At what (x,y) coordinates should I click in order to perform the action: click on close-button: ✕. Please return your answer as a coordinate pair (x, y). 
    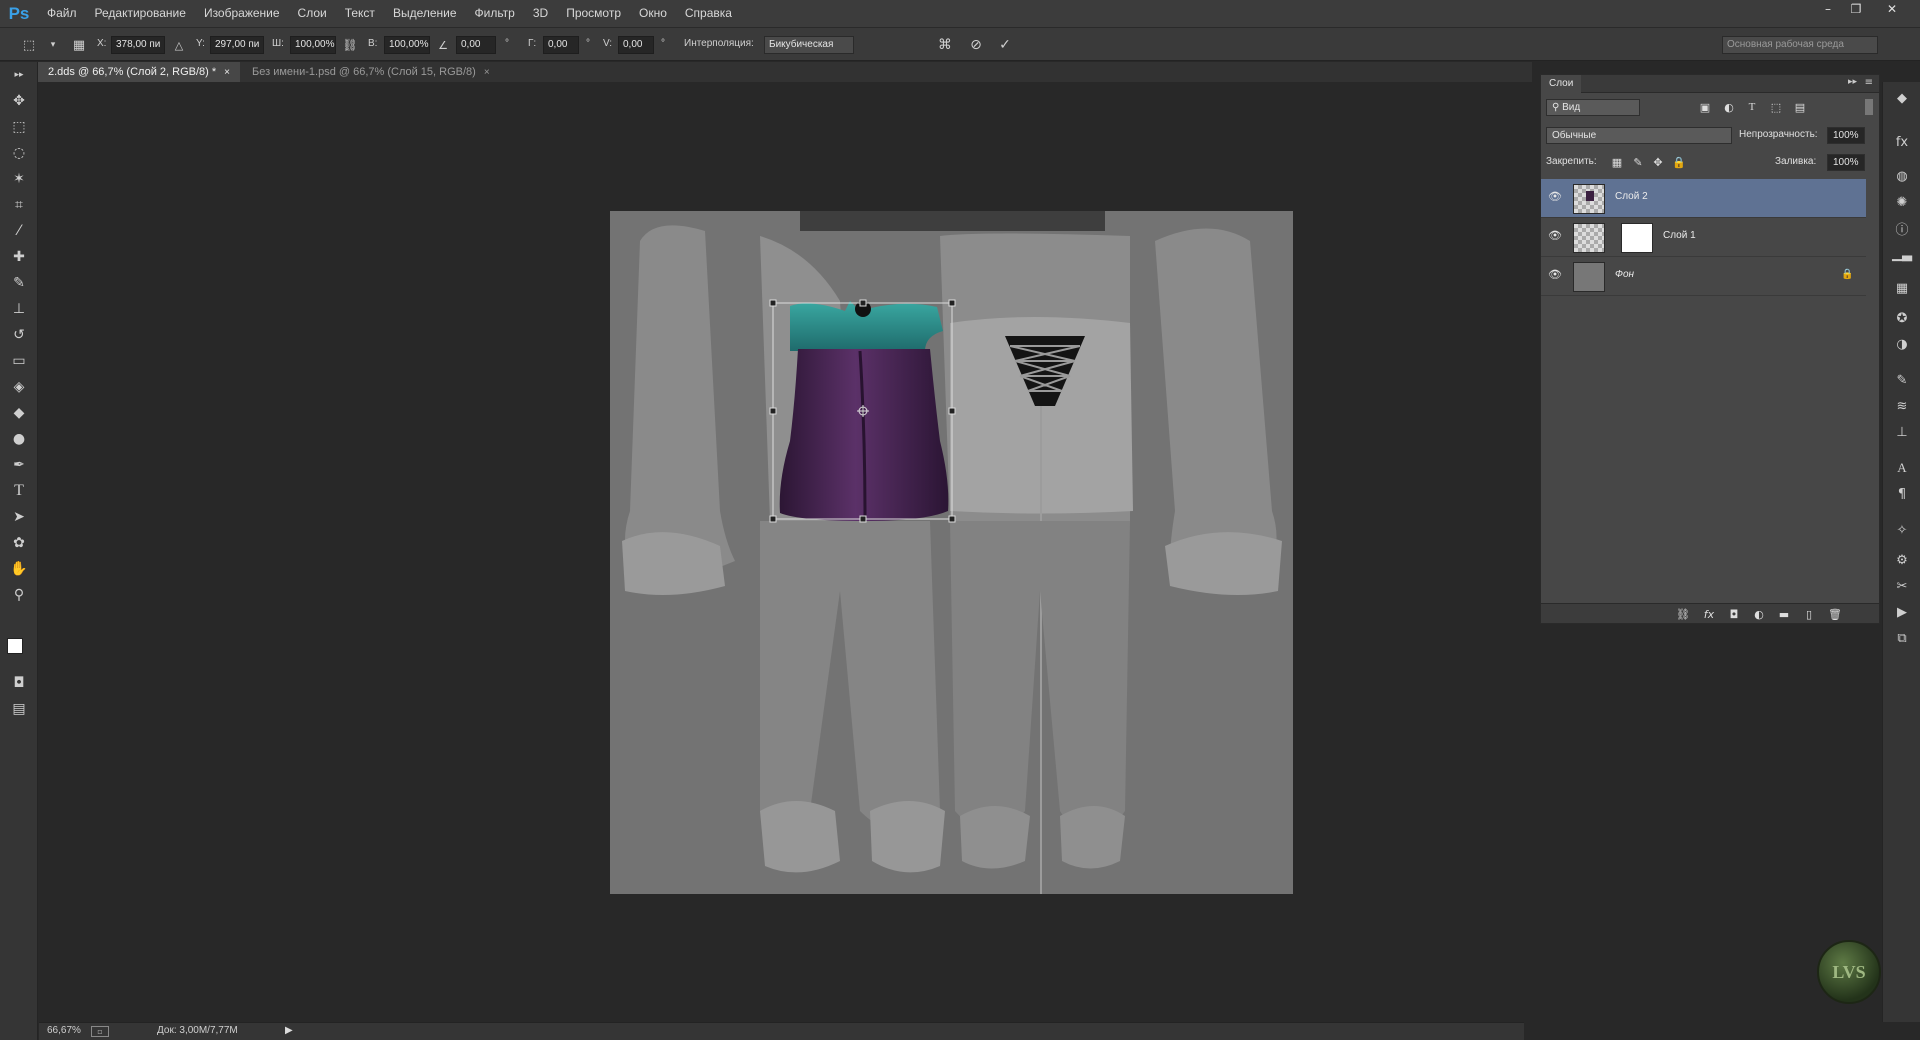
    Looking at the image, I should click on (1892, 9).